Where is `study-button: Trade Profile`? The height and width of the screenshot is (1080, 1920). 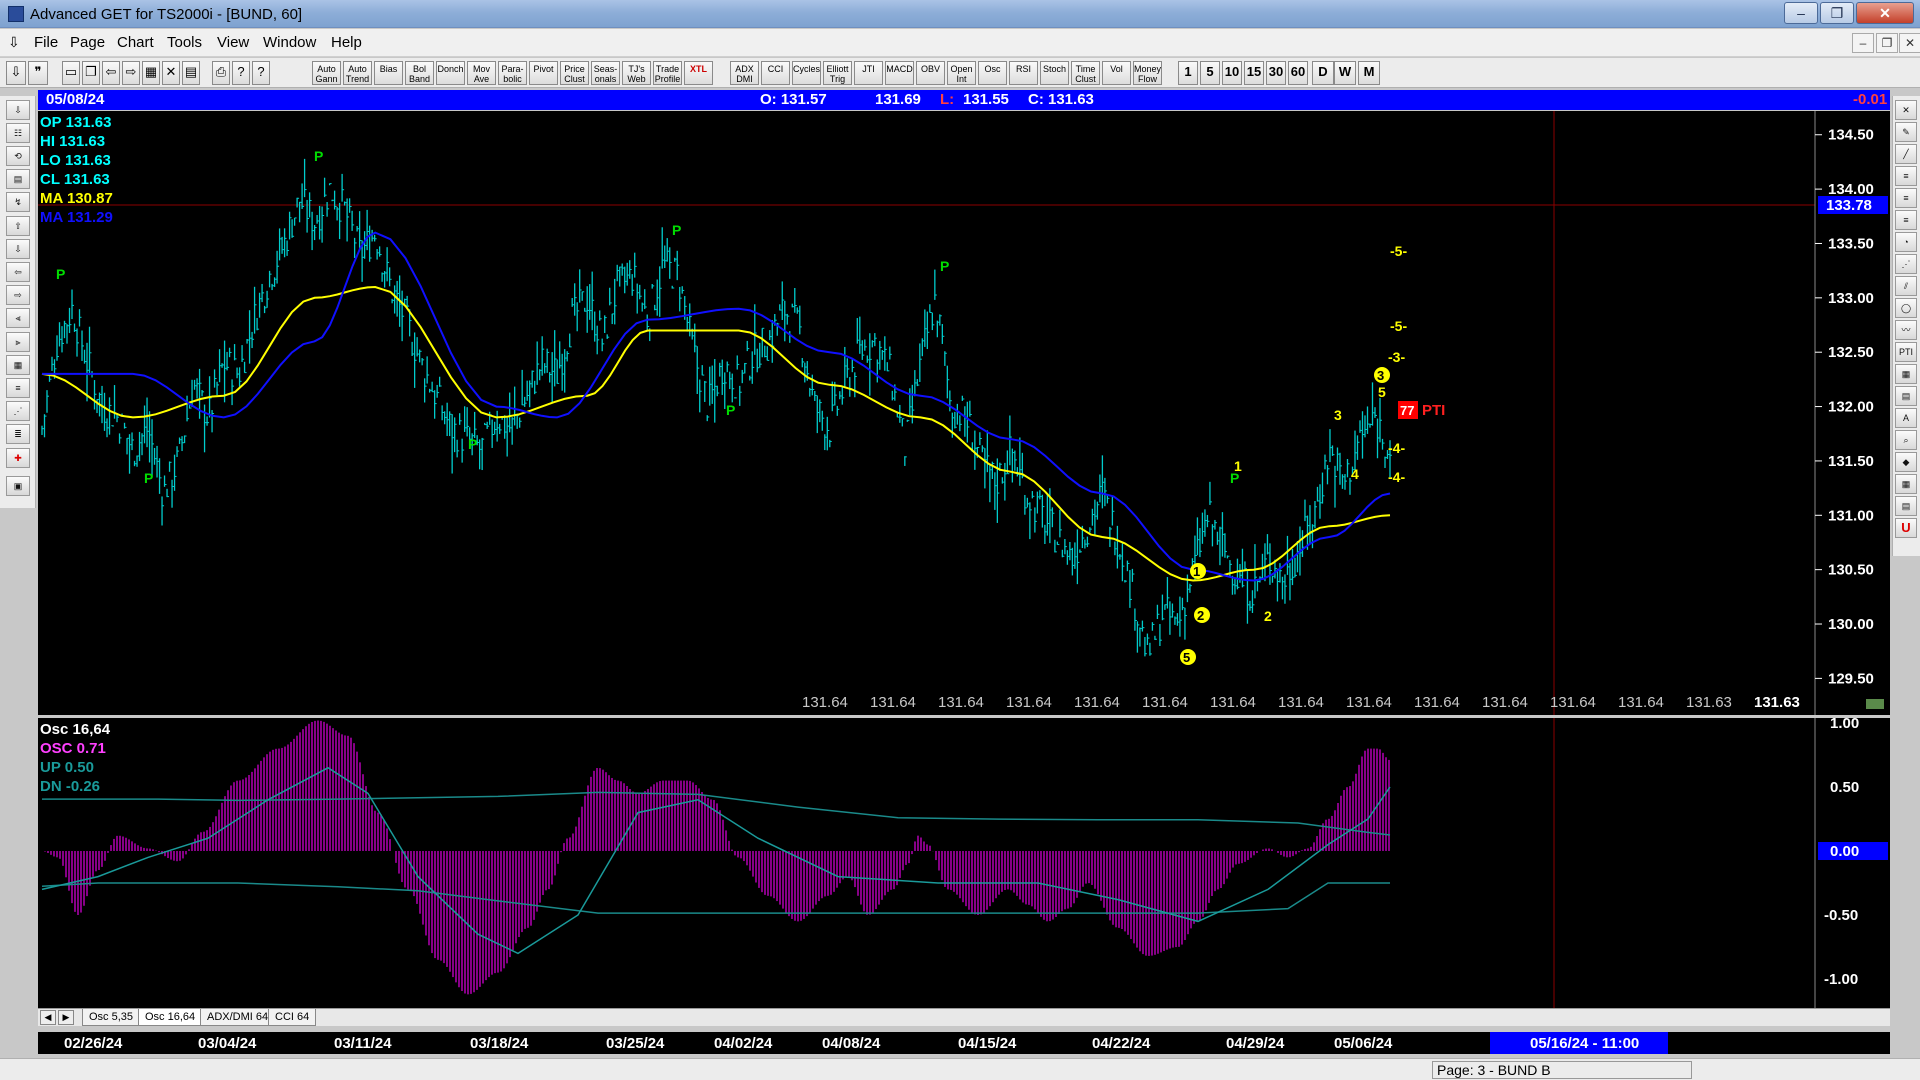
study-button: Trade Profile is located at coordinates (667, 73).